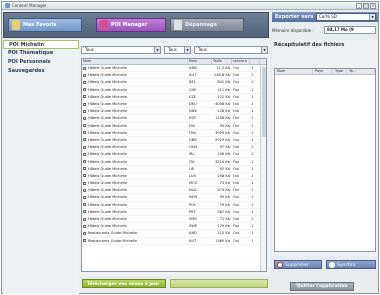  What do you see at coordinates (177, 50) in the screenshot?
I see `country-filter-select: Tous ▼` at bounding box center [177, 50].